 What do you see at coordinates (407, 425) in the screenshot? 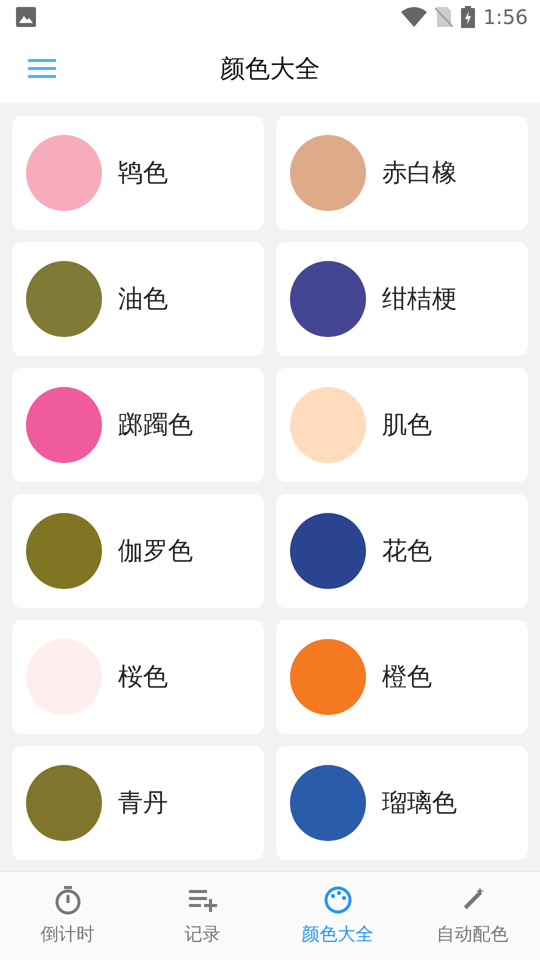
I see `color-name: 肌色` at bounding box center [407, 425].